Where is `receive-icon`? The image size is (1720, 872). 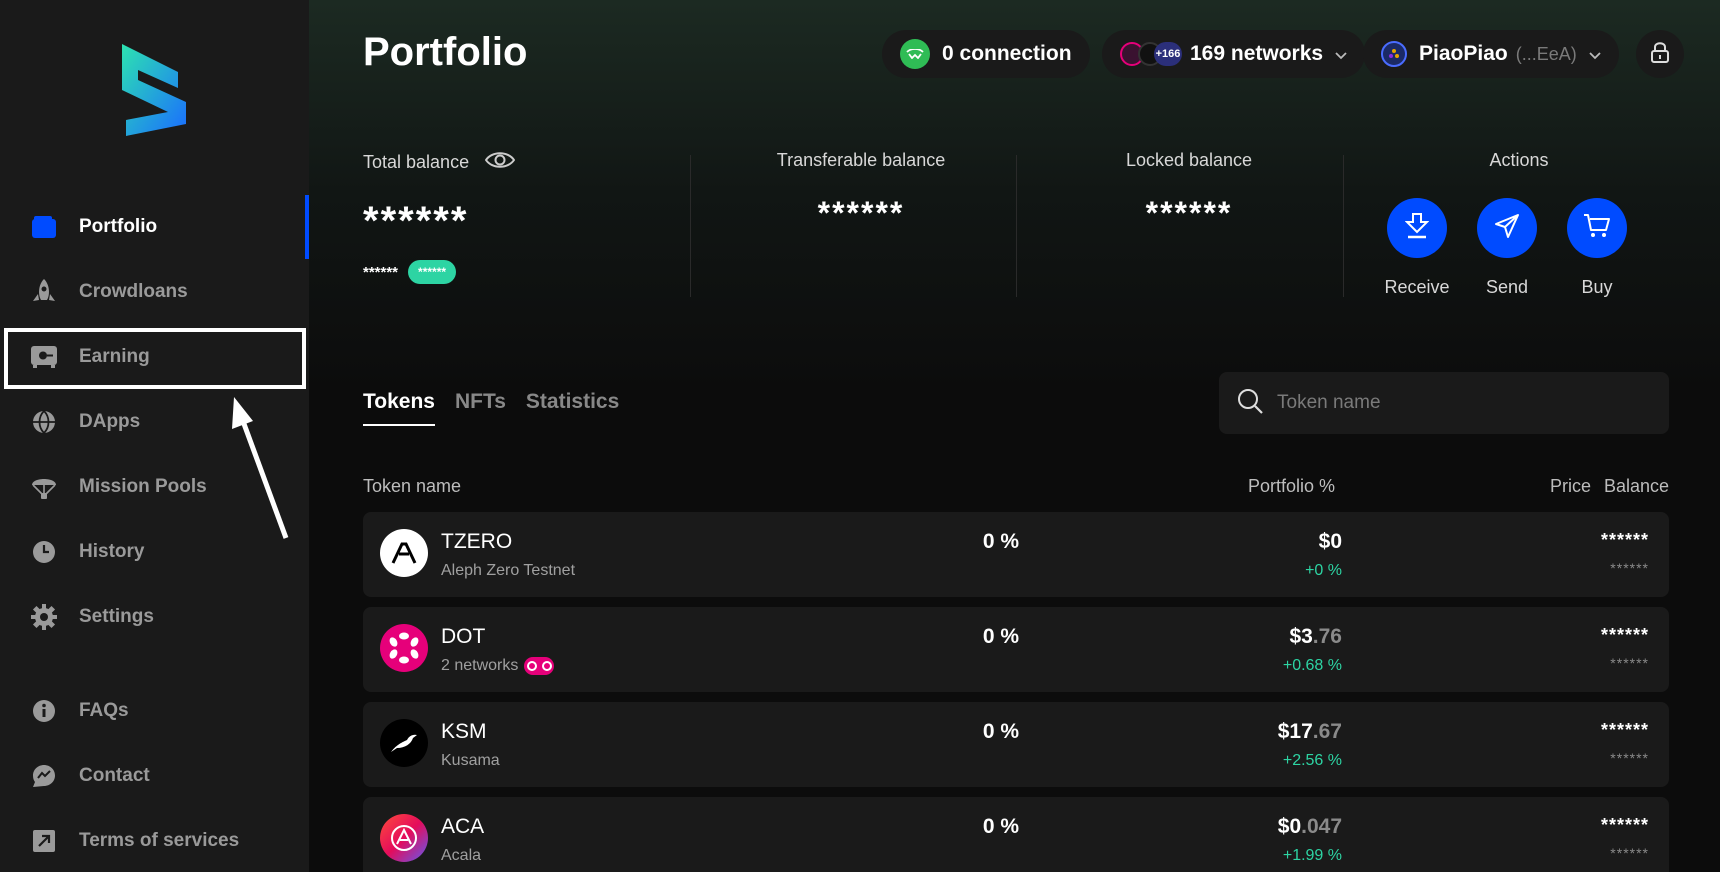 receive-icon is located at coordinates (1417, 228).